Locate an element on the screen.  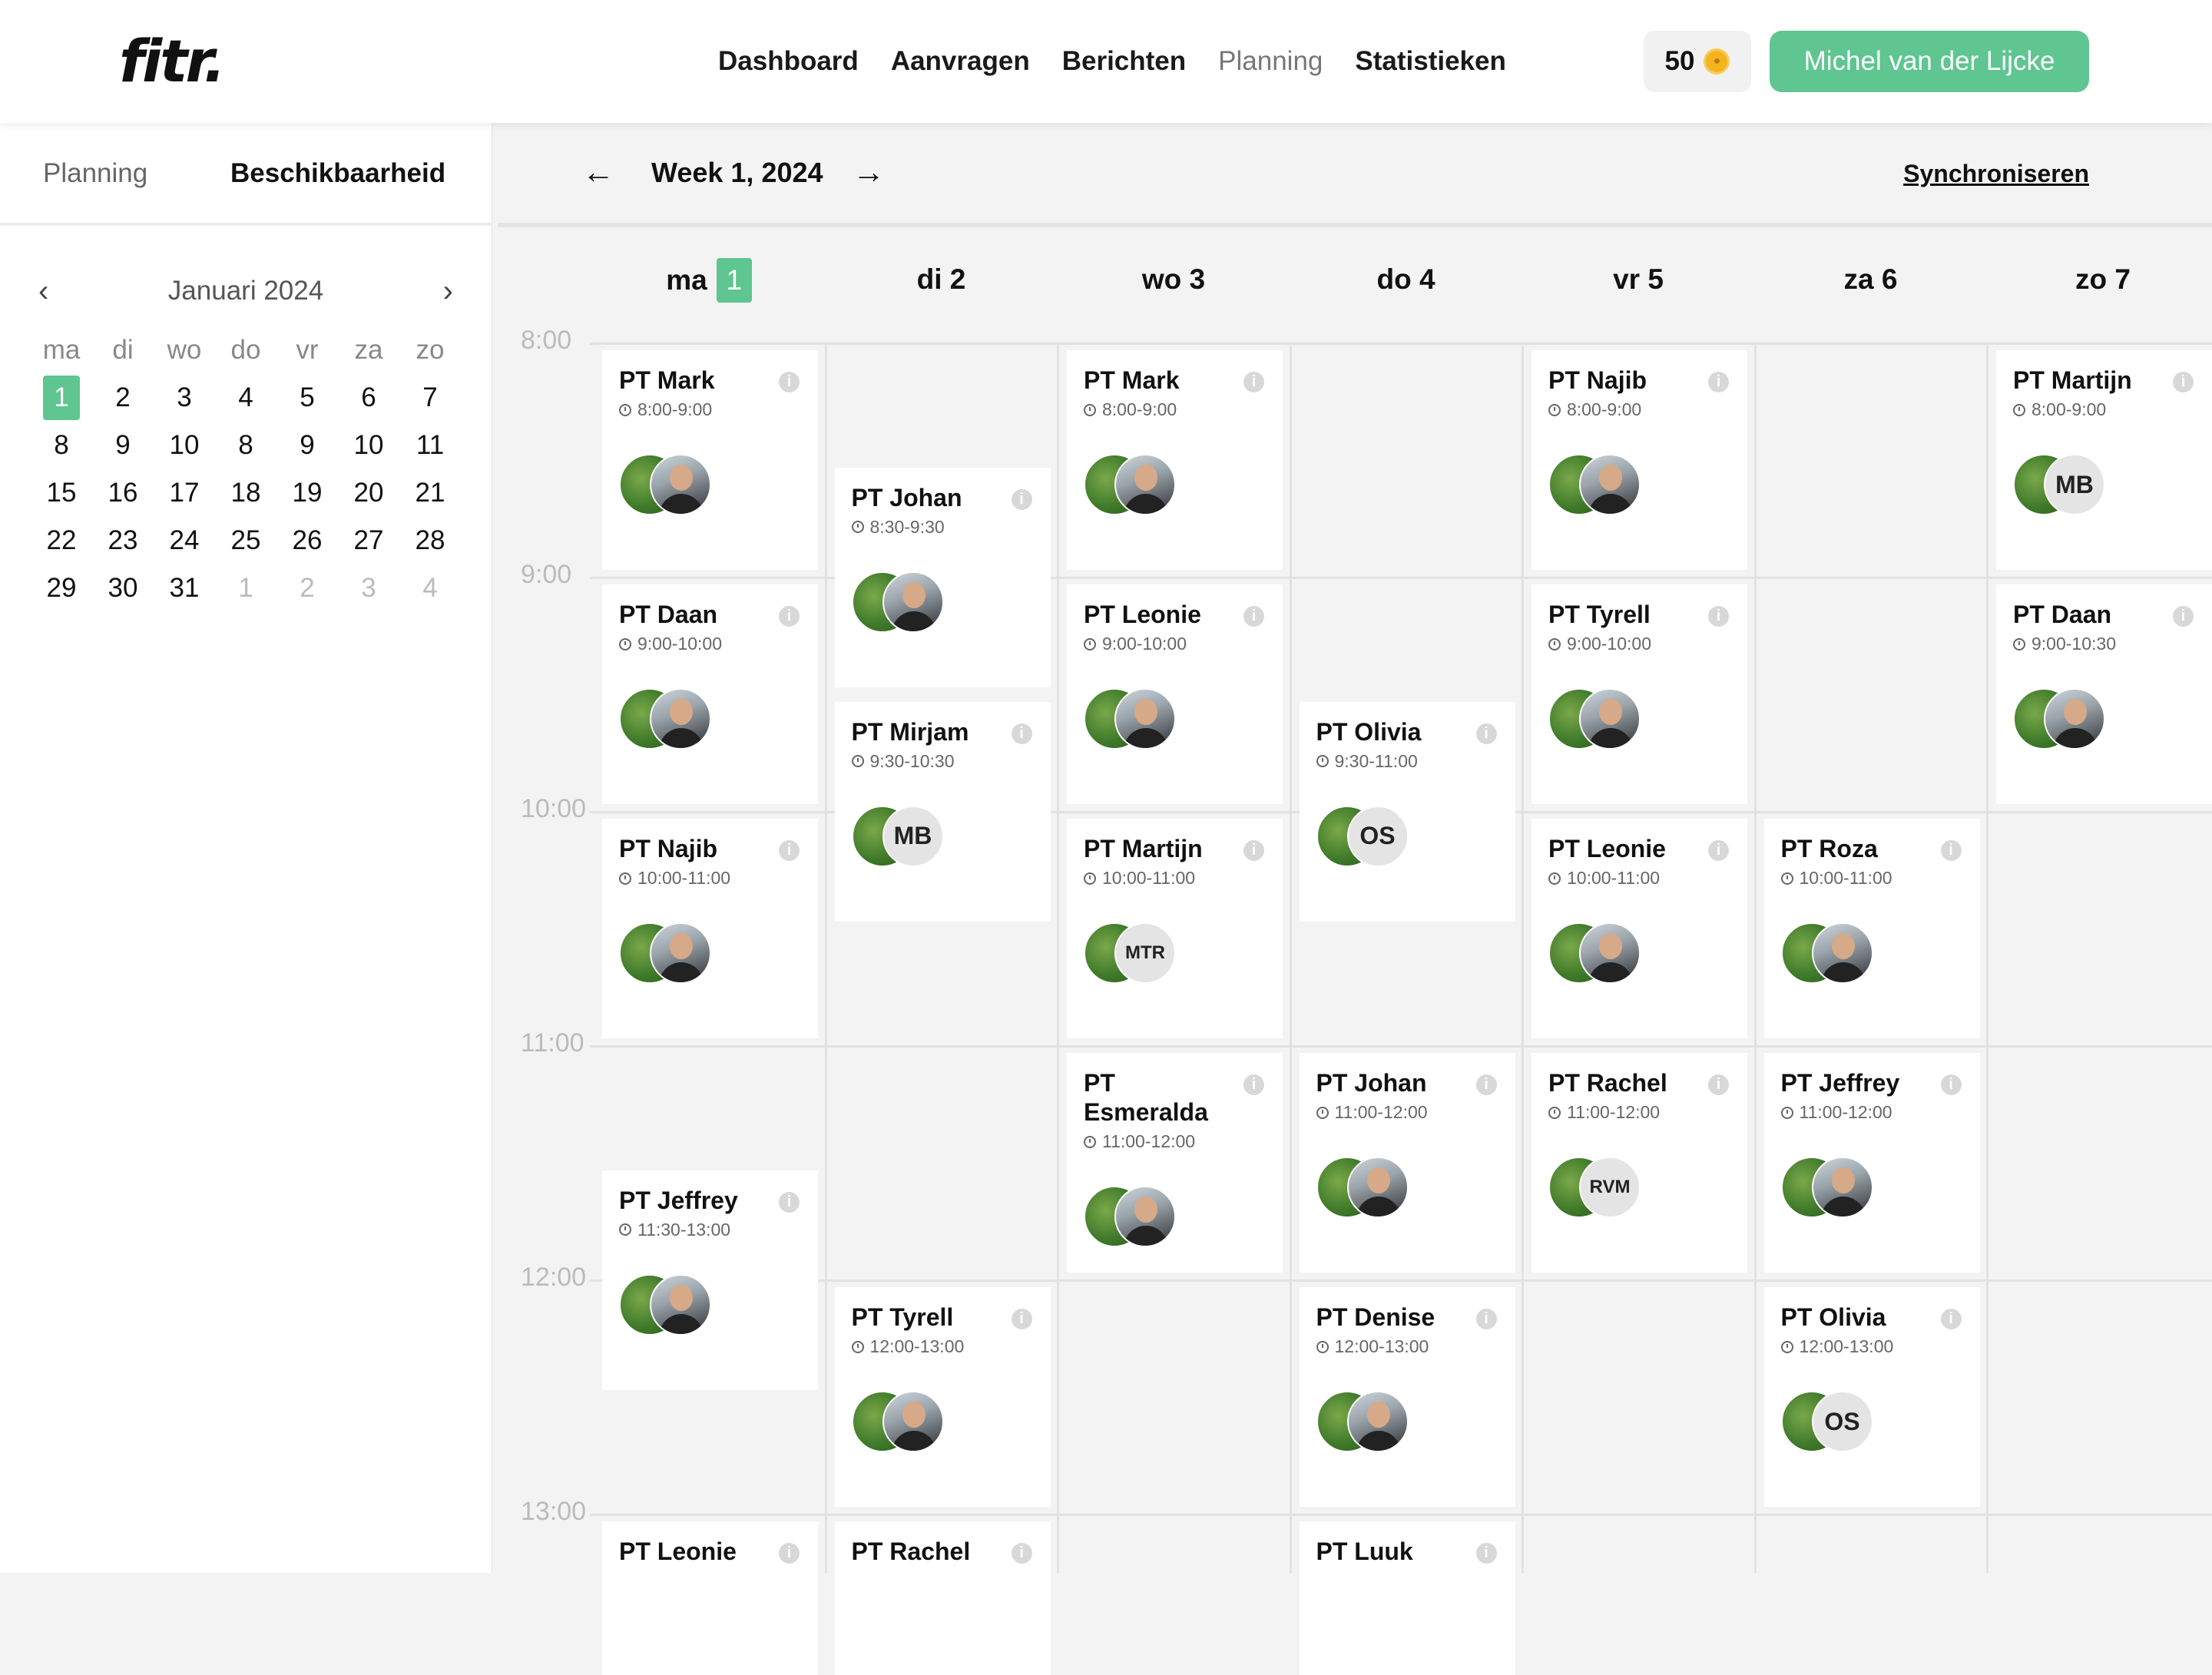
session-card: PT Daan 9:00-10:00 i is located at coordinates (710, 694).